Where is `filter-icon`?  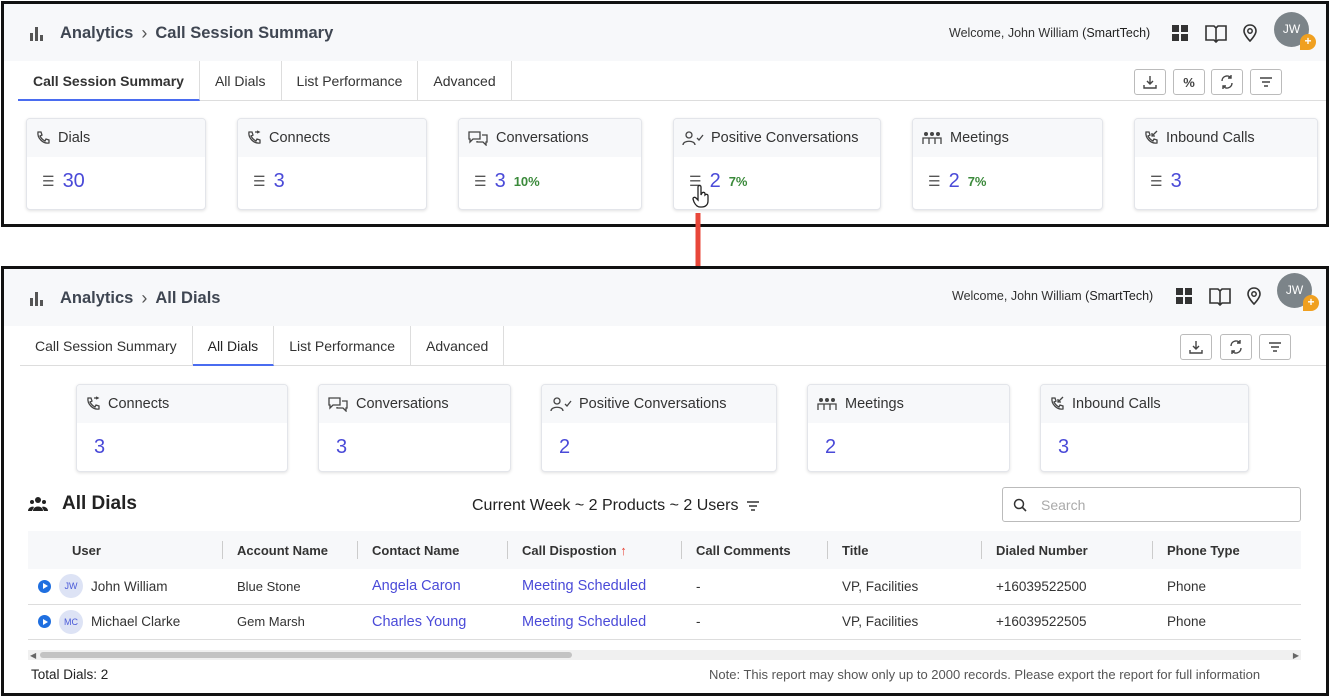
filter-icon is located at coordinates (753, 506).